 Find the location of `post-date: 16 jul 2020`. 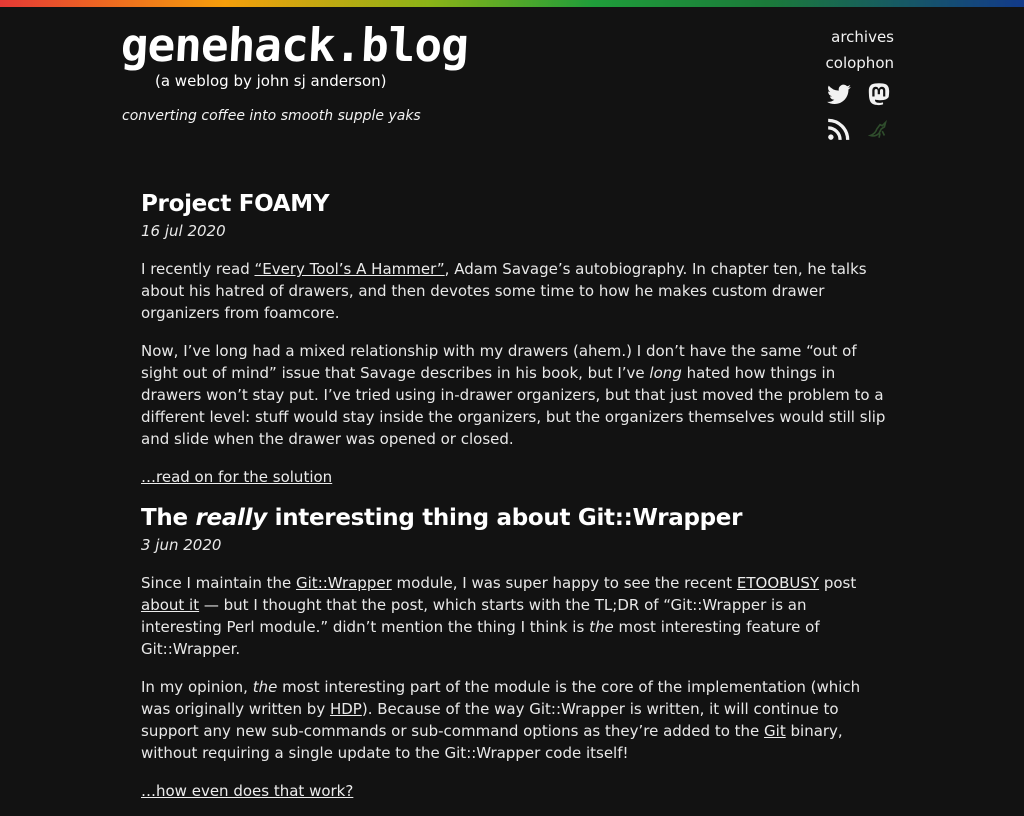

post-date: 16 jul 2020 is located at coordinates (183, 231).